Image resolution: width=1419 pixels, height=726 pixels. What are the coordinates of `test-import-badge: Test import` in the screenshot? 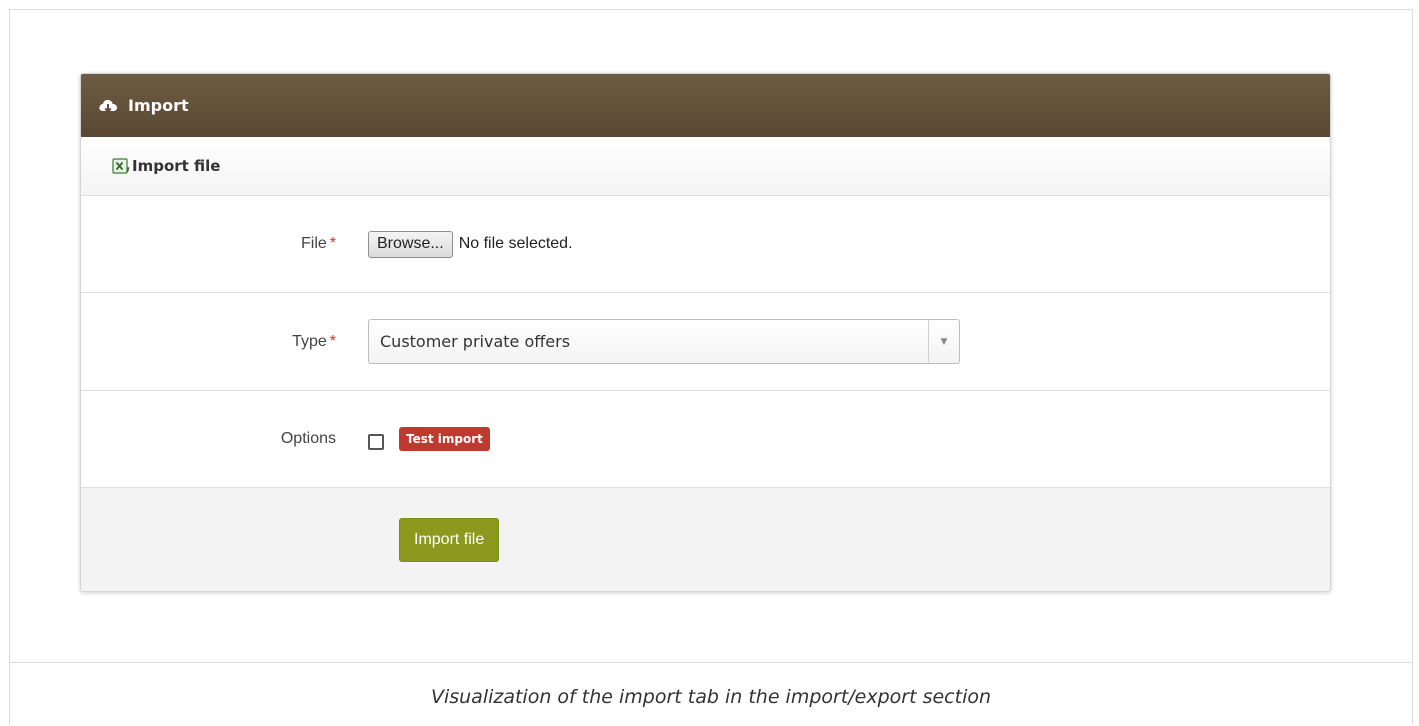 It's located at (444, 439).